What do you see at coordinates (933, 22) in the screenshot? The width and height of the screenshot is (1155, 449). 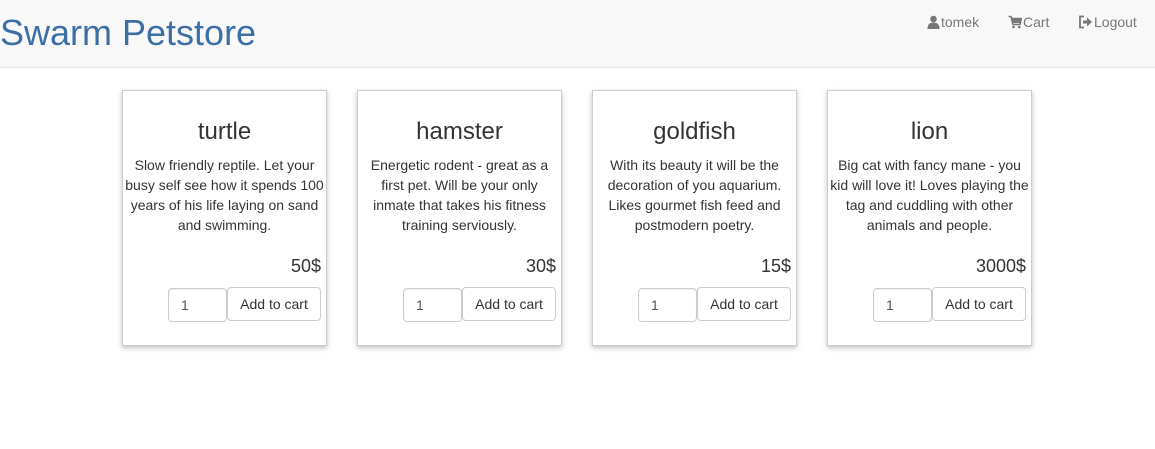 I see `user-icon` at bounding box center [933, 22].